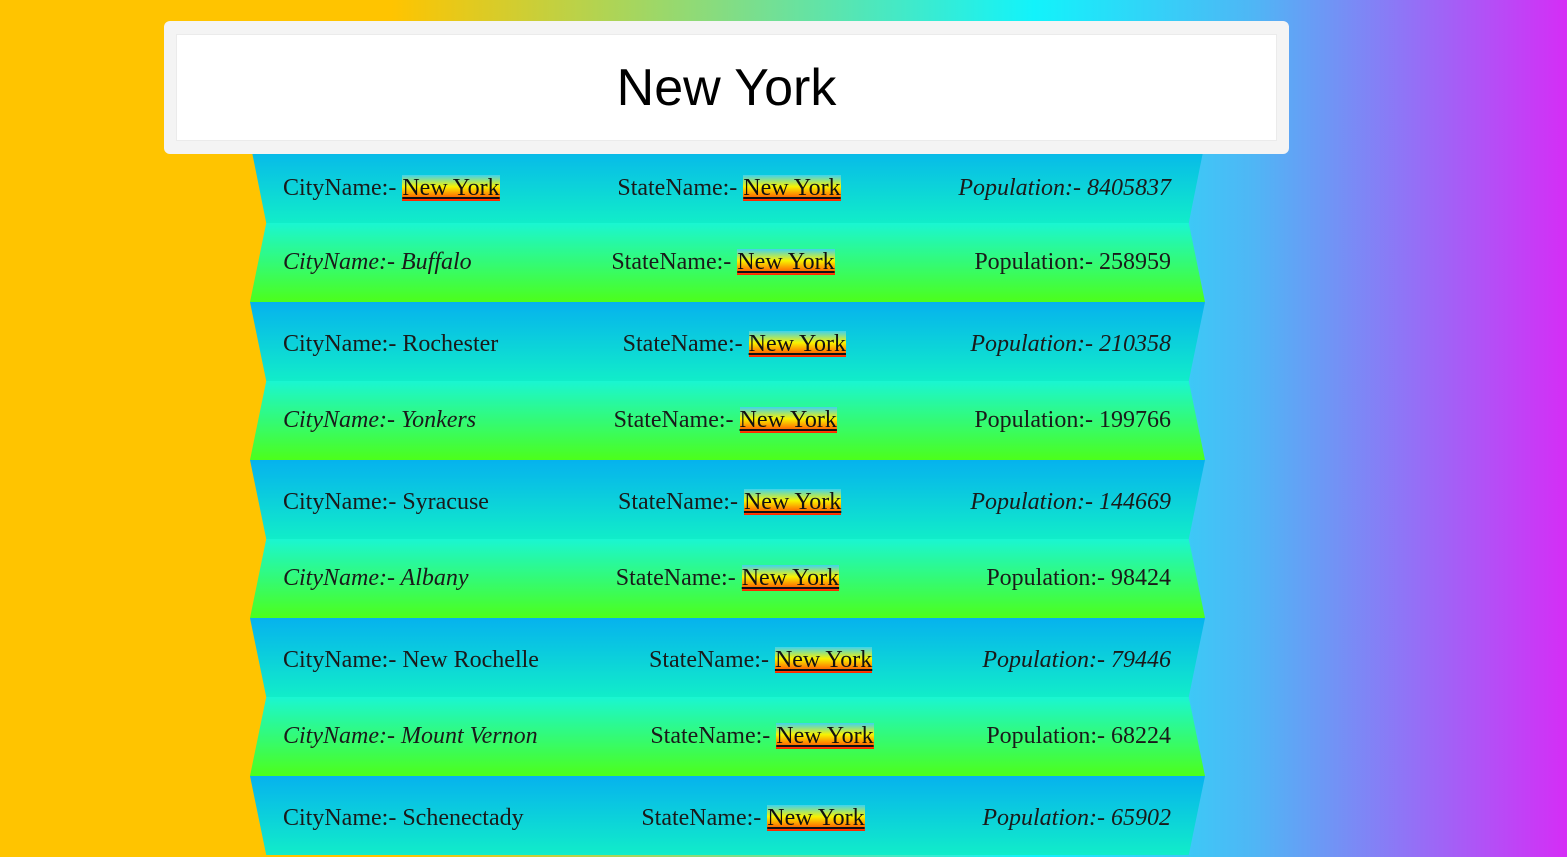  I want to click on population-value: 68224, so click(1141, 736).